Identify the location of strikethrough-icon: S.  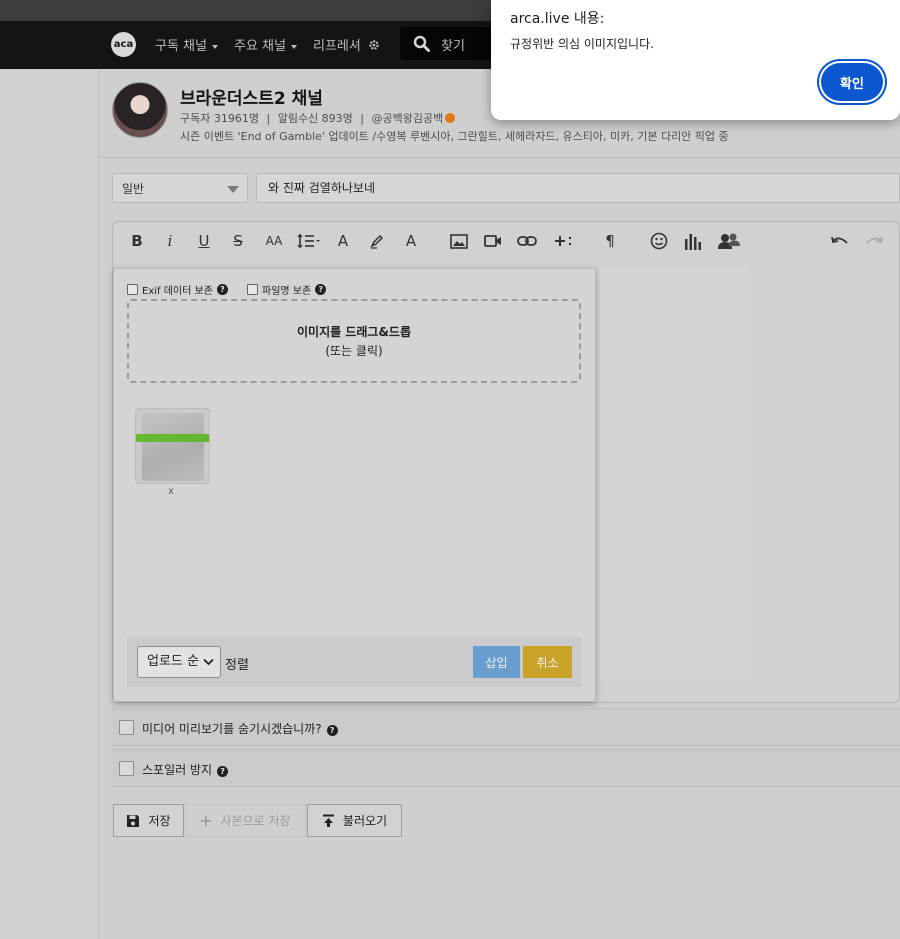
(238, 241).